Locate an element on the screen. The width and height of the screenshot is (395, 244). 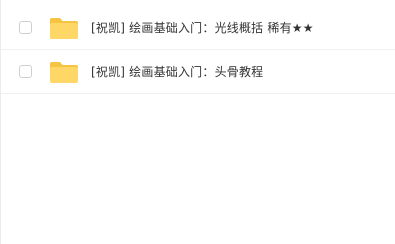
file-name: [祝凯] 绘画基础入门：头骨教程 is located at coordinates (177, 72).